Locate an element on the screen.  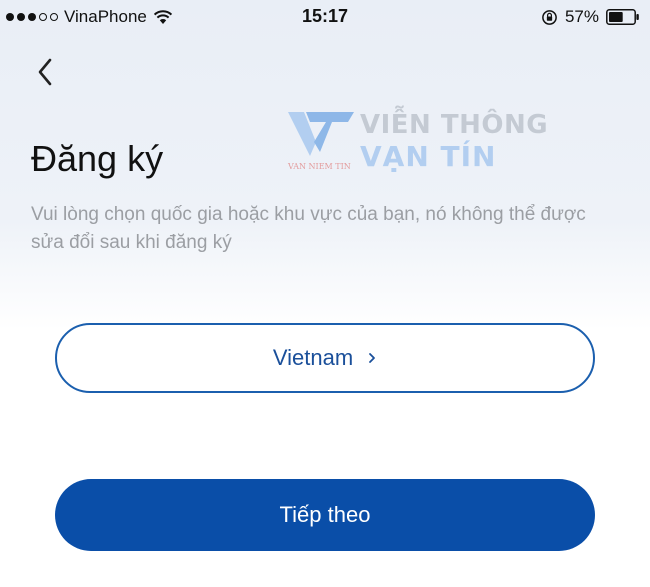
back-button is located at coordinates (48, 72).